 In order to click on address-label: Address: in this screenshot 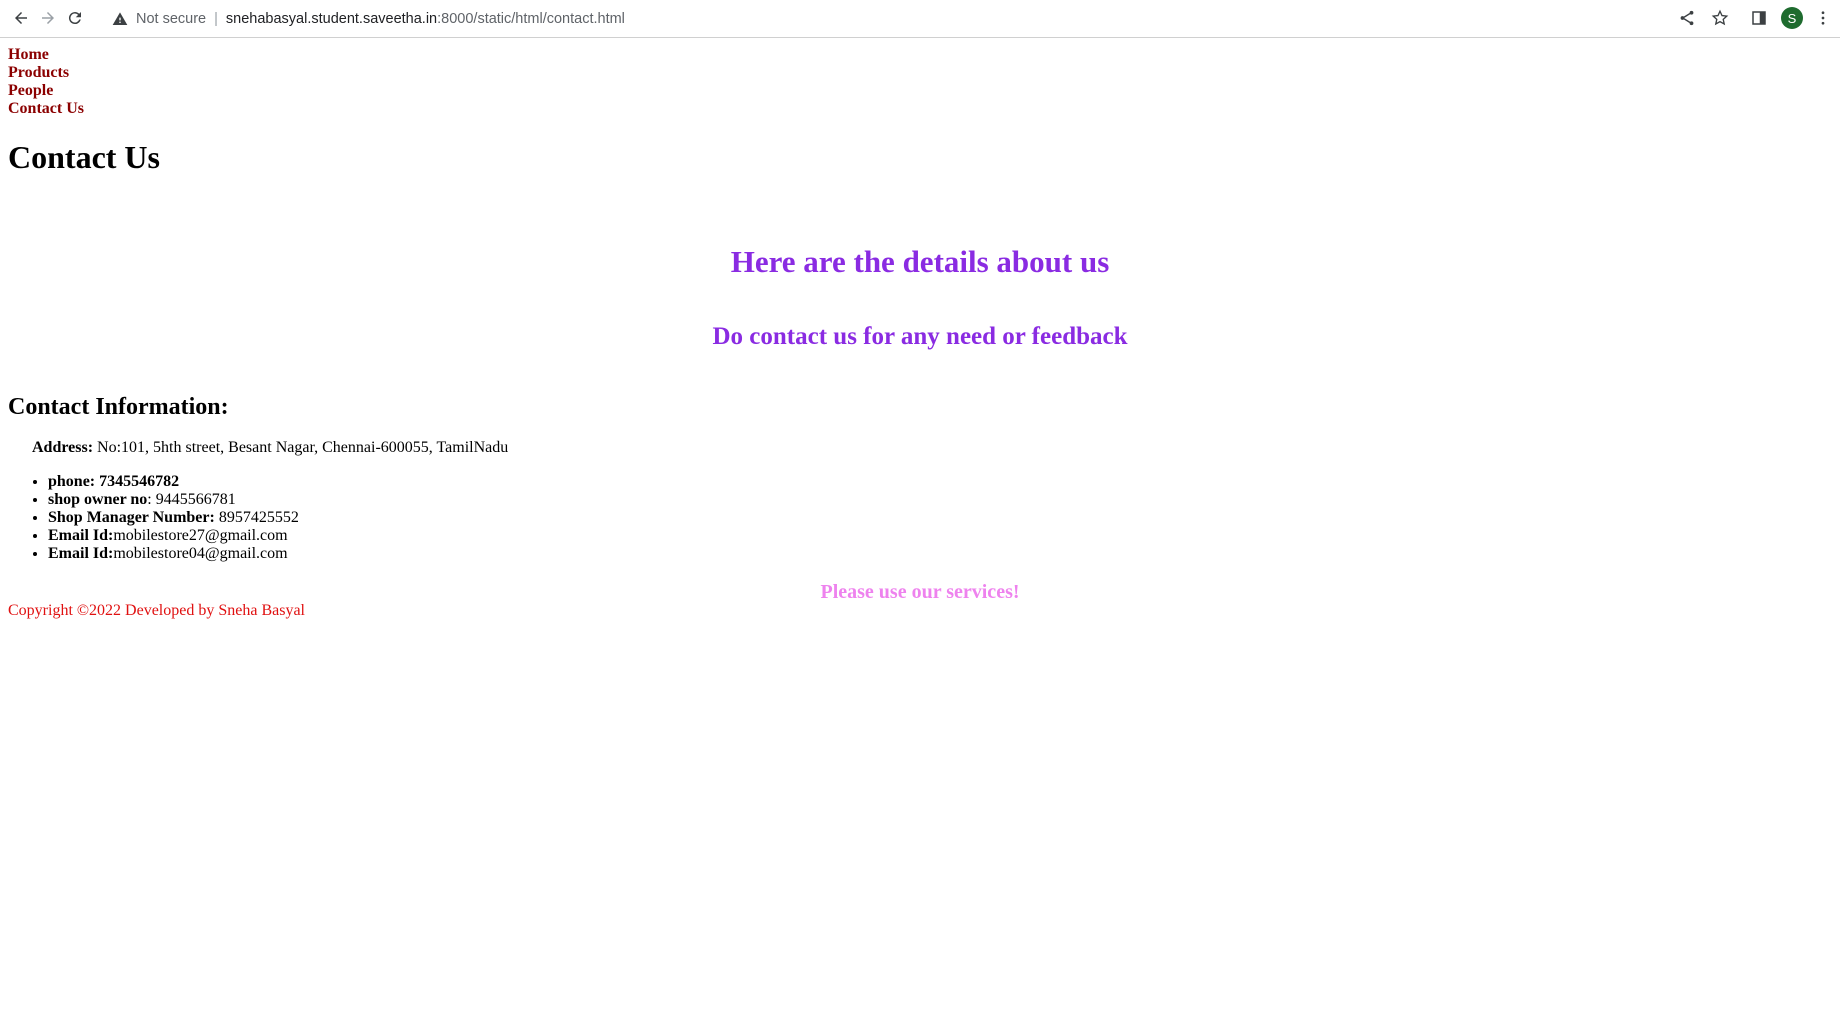, I will do `click(63, 447)`.